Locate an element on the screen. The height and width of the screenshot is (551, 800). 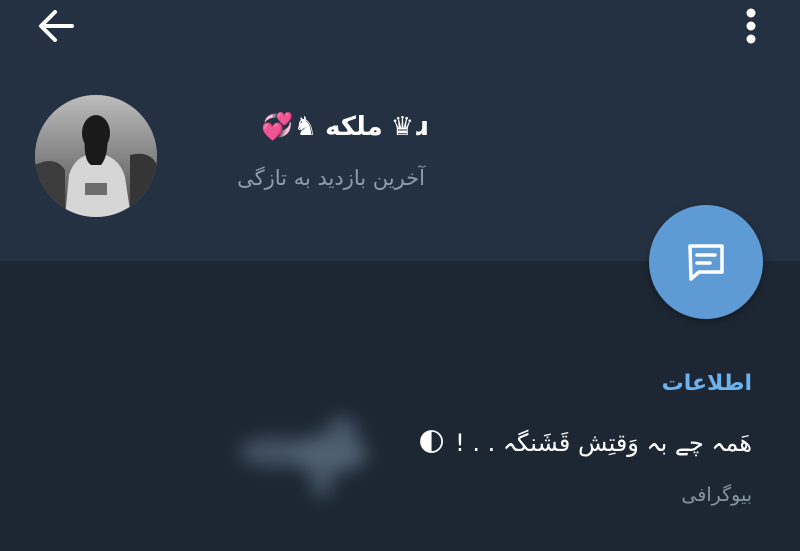
bio-caption: بیوگرافی is located at coordinates (716, 495).